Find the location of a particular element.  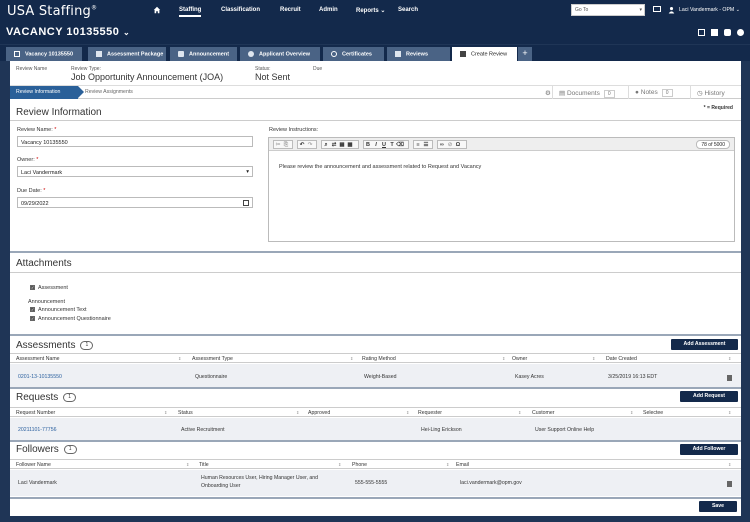

column-header: Approved is located at coordinates (319, 413).